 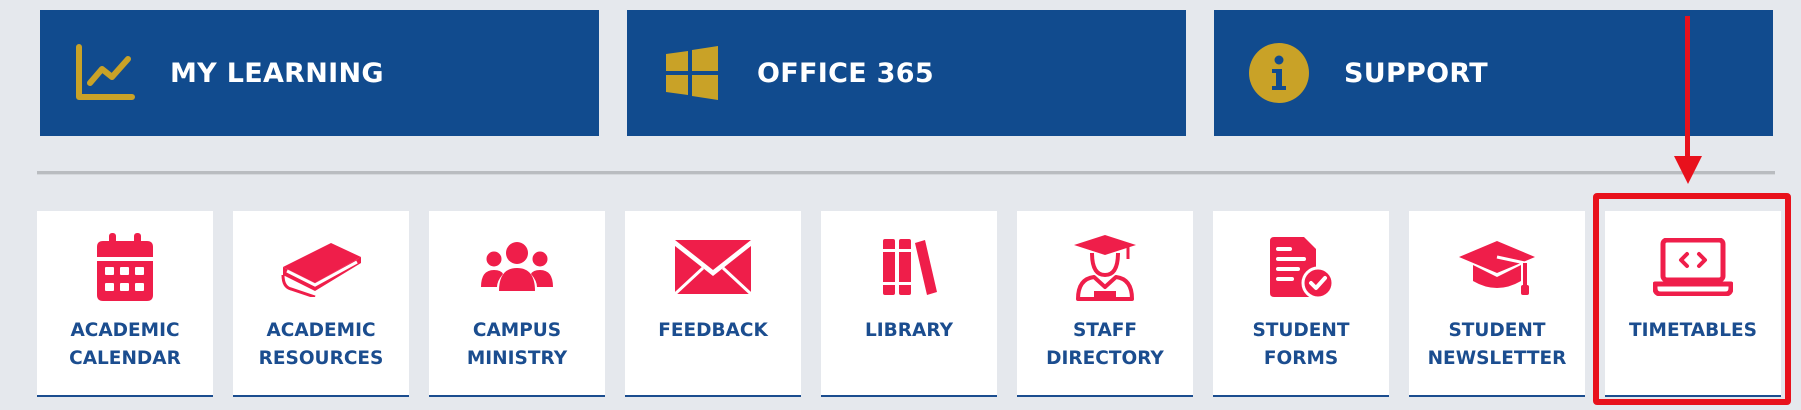 What do you see at coordinates (277, 73) in the screenshot?
I see `my-learning-label: MY LEARNING` at bounding box center [277, 73].